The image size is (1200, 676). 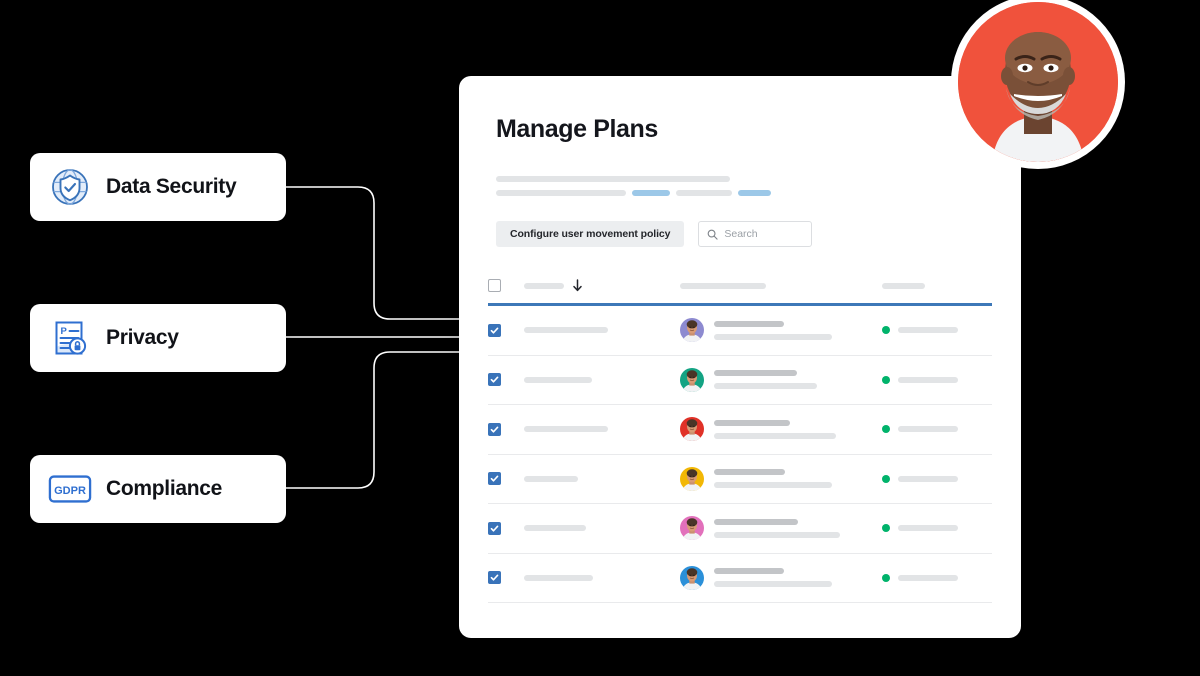 What do you see at coordinates (494, 285) in the screenshot?
I see `select-all-checkbox` at bounding box center [494, 285].